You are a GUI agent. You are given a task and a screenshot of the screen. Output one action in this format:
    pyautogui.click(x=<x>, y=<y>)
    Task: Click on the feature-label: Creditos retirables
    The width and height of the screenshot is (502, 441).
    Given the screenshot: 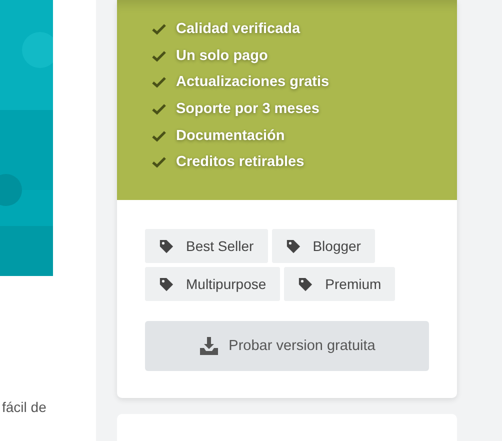 What is the action you would take?
    pyautogui.click(x=240, y=162)
    